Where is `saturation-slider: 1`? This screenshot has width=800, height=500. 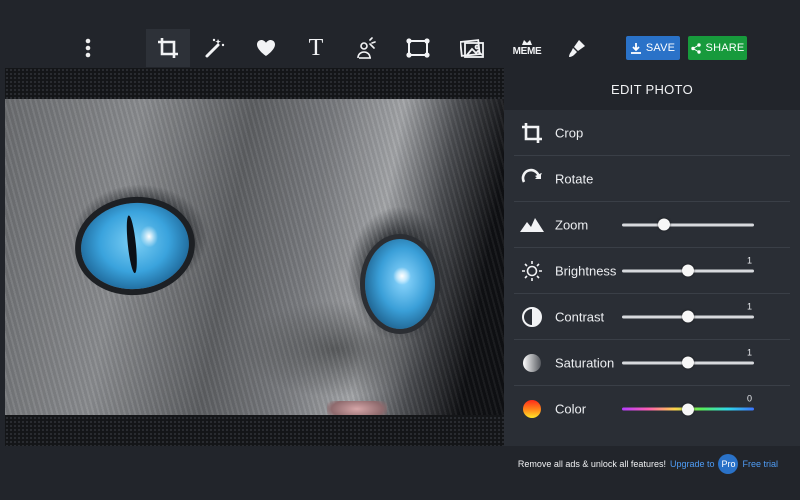
saturation-slider: 1 is located at coordinates (688, 358).